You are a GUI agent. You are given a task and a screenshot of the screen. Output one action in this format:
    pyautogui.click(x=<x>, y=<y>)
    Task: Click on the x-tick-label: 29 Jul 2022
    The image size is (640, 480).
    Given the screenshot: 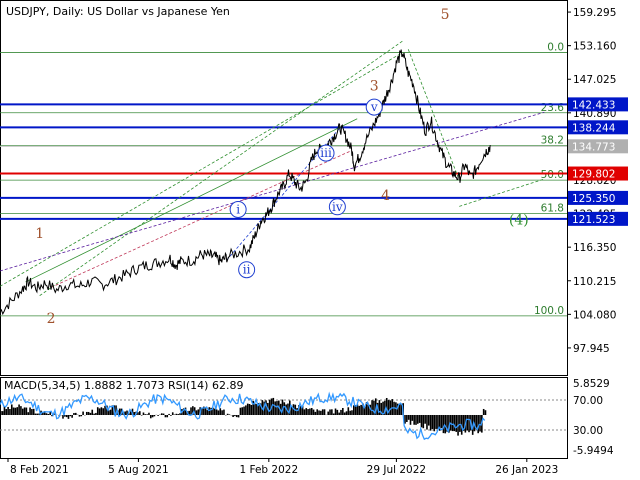 What is the action you would take?
    pyautogui.click(x=396, y=470)
    